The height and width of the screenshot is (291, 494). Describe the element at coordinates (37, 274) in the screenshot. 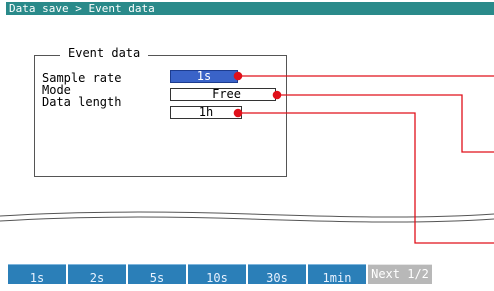

I see `fn-key-1s: 1s` at that location.